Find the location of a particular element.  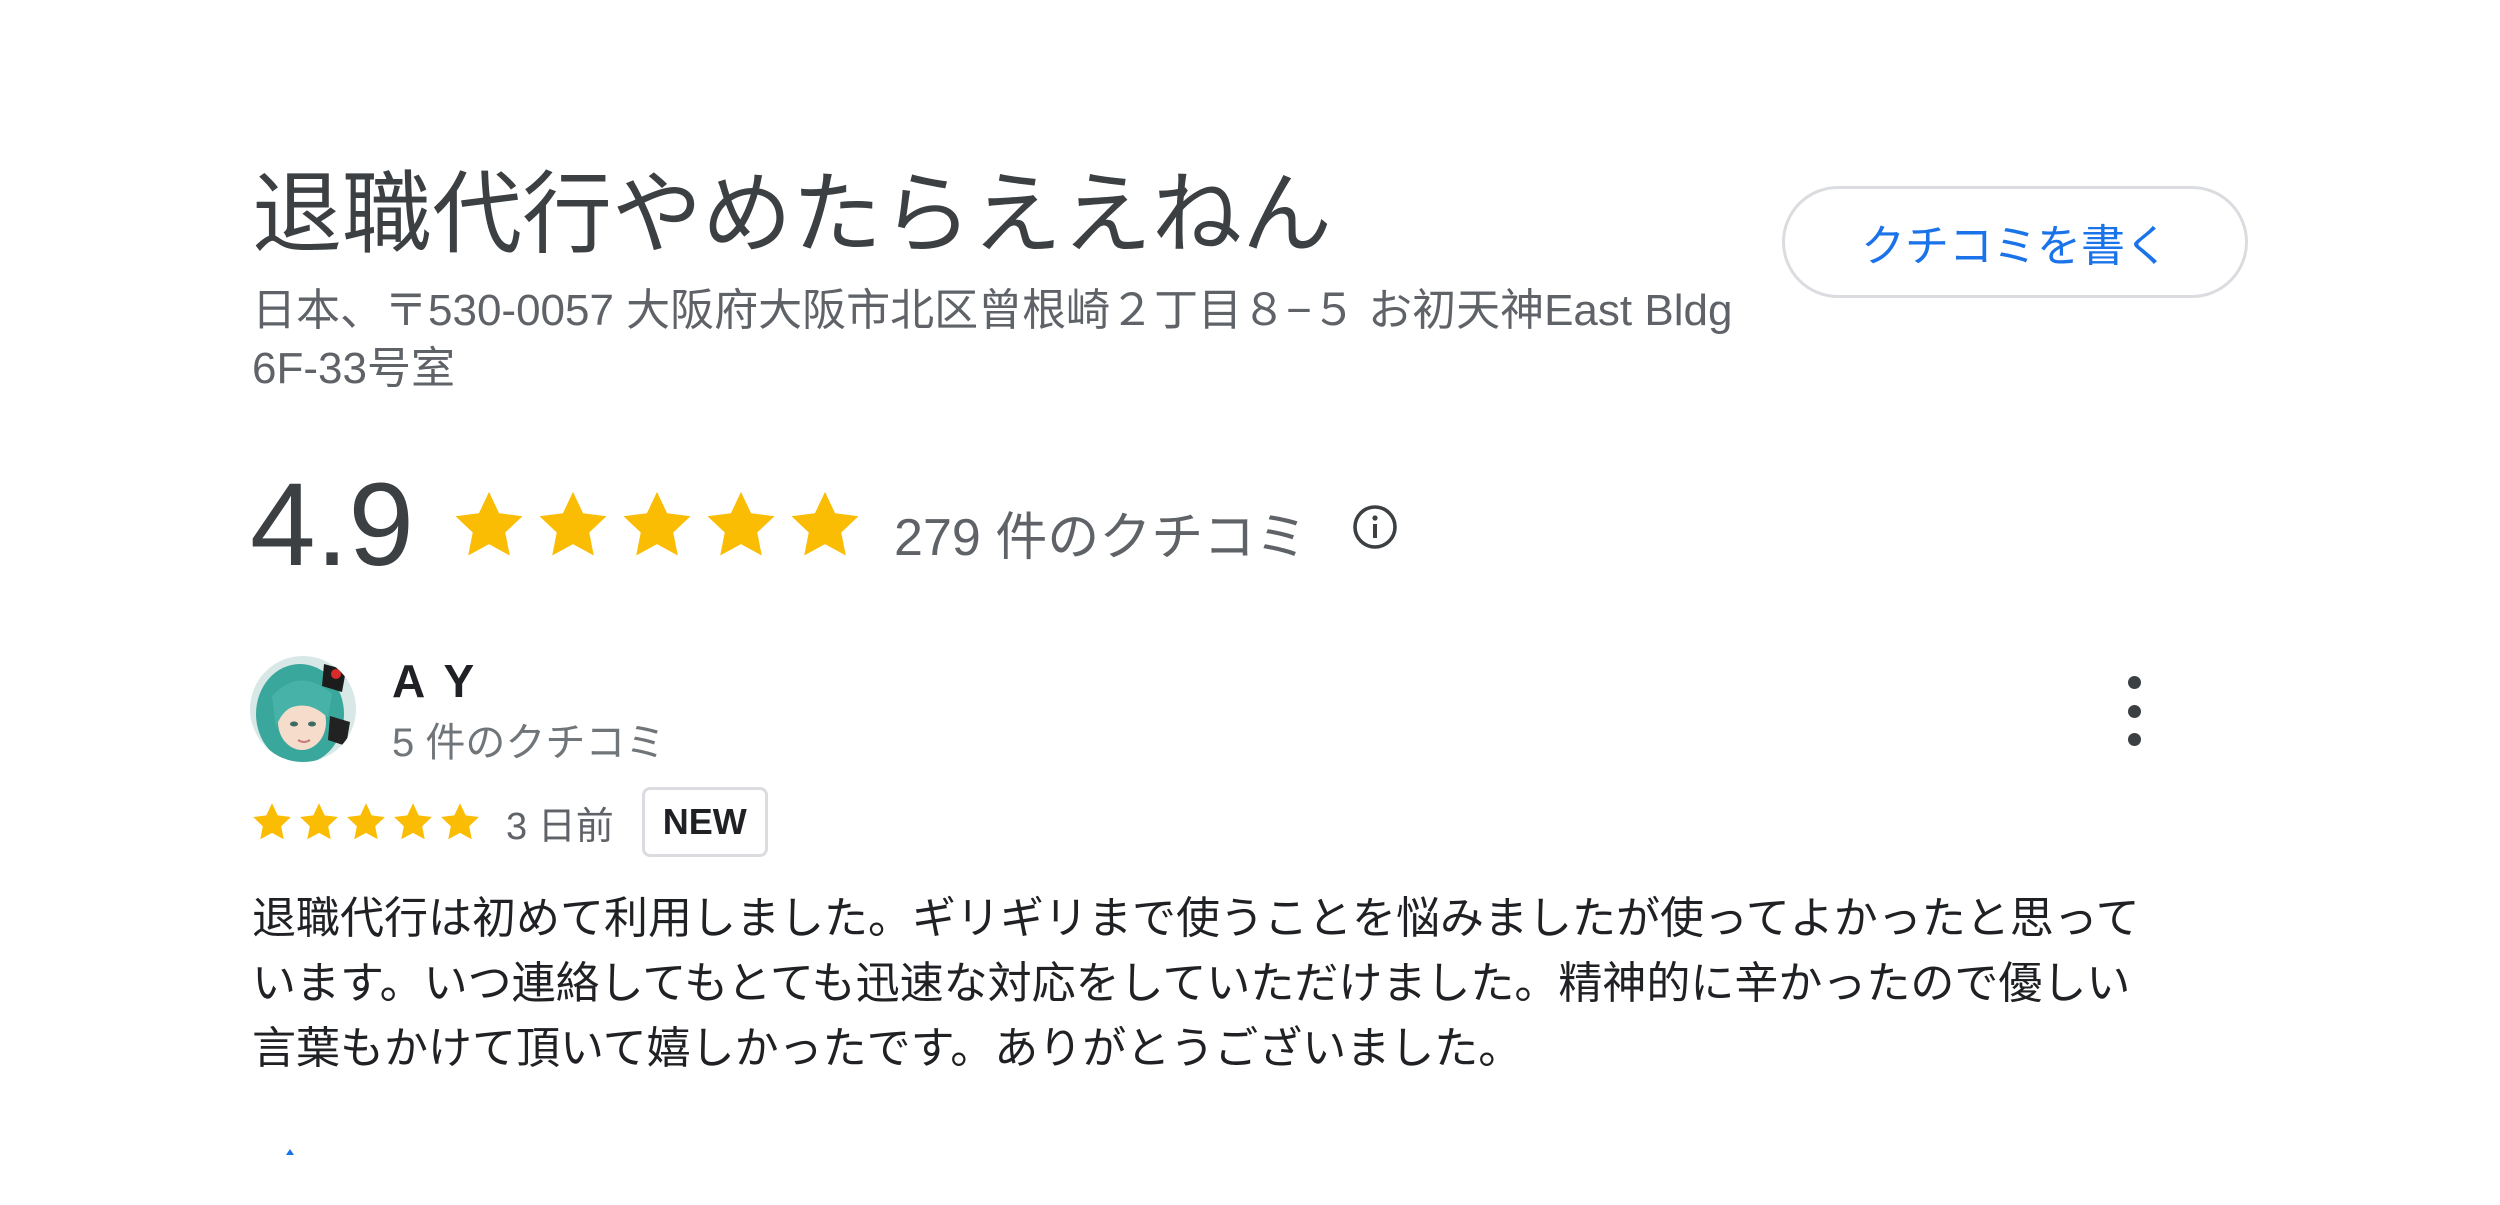

more-vert-icon is located at coordinates (2134, 682).